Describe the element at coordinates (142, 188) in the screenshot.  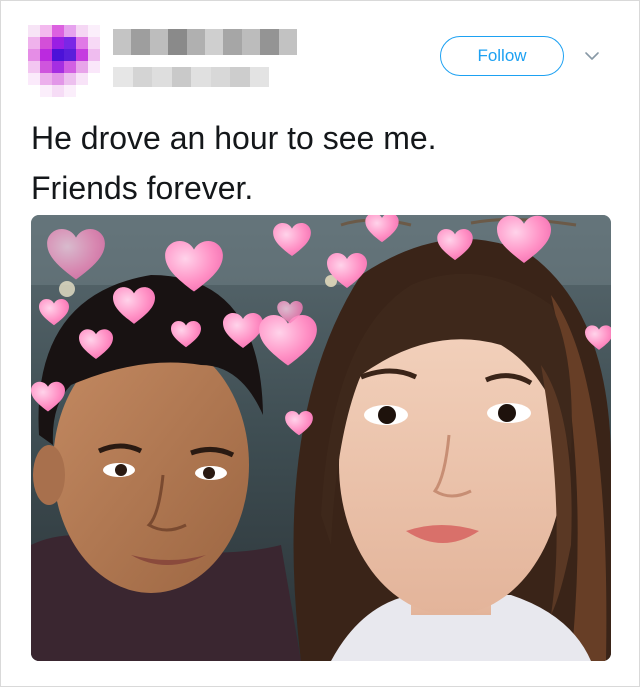
I see `tweet-text-line: Friends forever.` at that location.